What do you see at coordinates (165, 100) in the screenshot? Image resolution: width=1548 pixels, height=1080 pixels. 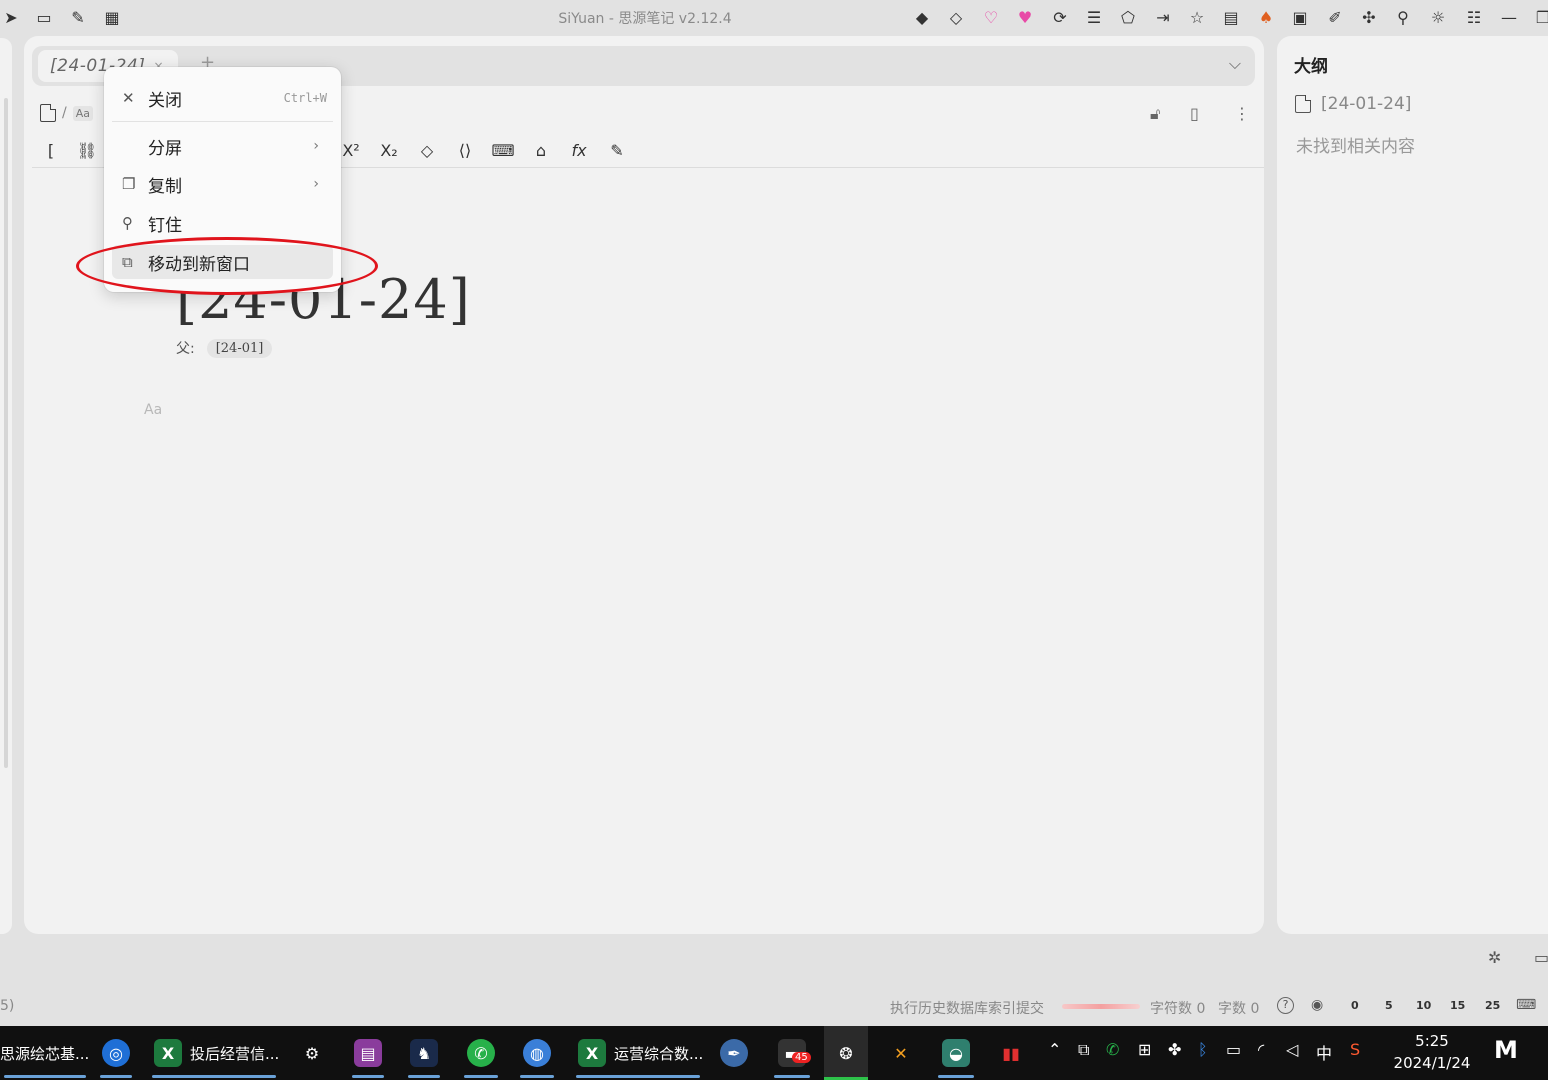 I see `menu-item-label: 关闭` at bounding box center [165, 100].